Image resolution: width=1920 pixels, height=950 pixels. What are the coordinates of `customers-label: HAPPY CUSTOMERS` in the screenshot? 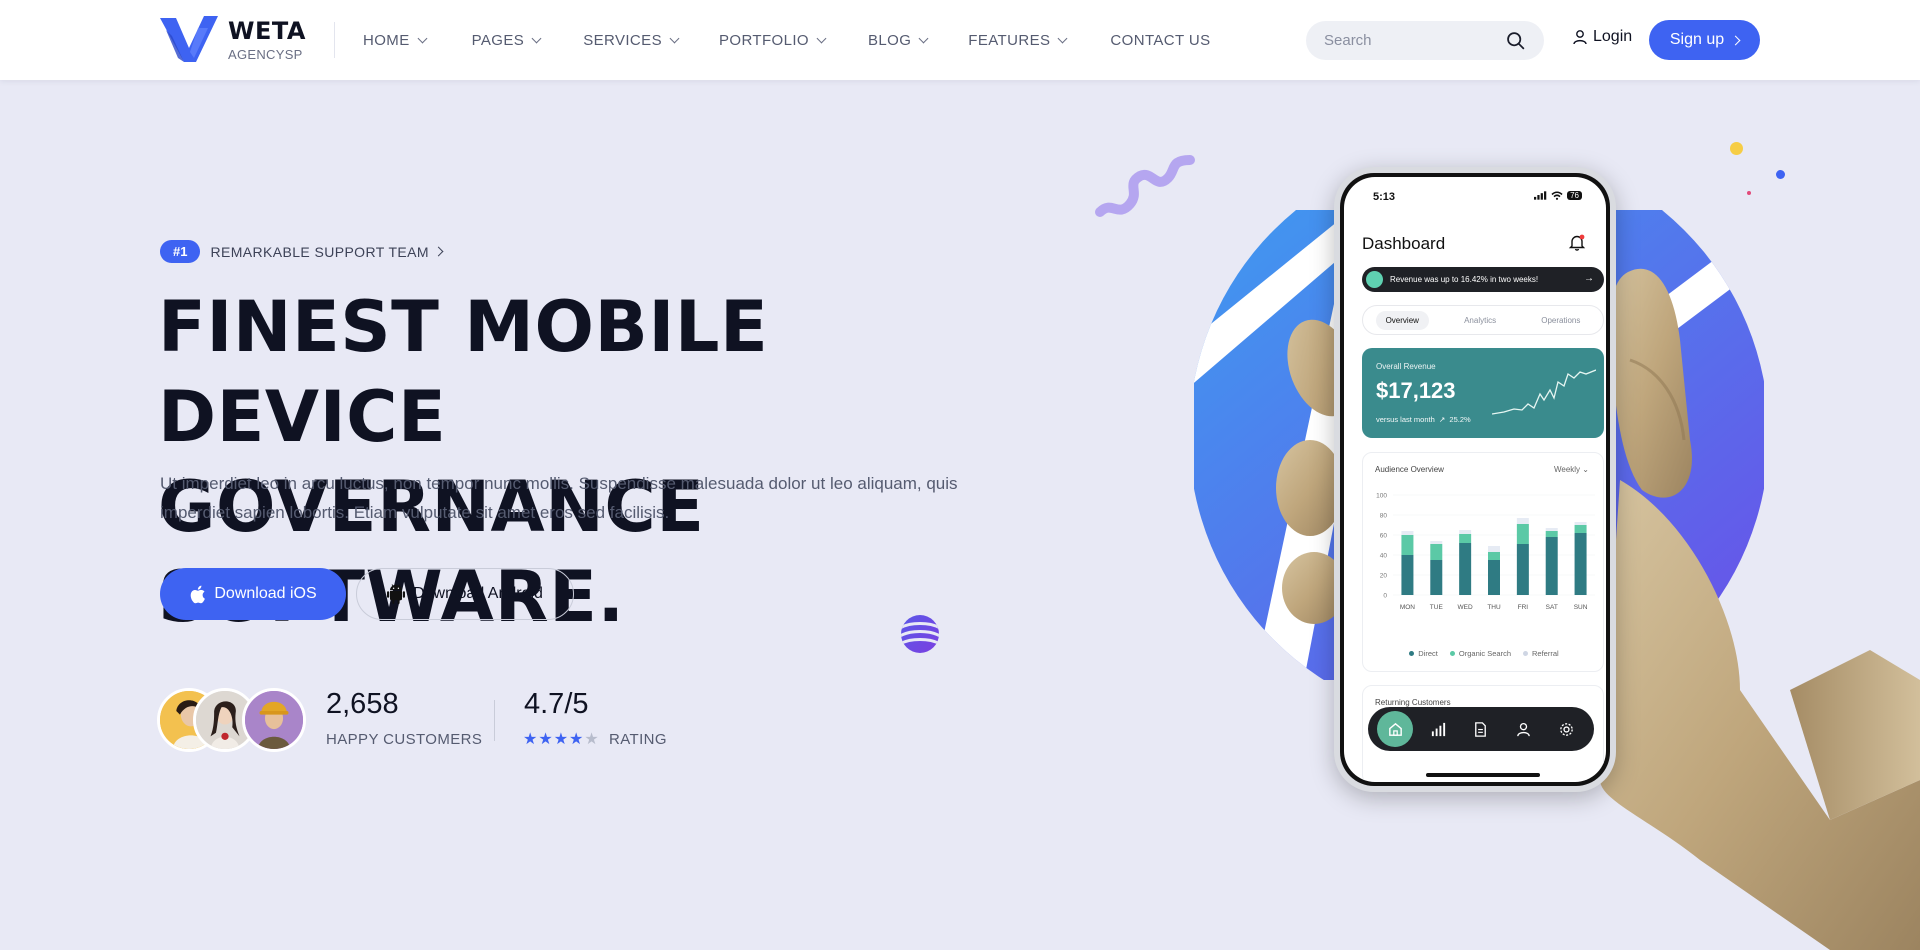 It's located at (404, 739).